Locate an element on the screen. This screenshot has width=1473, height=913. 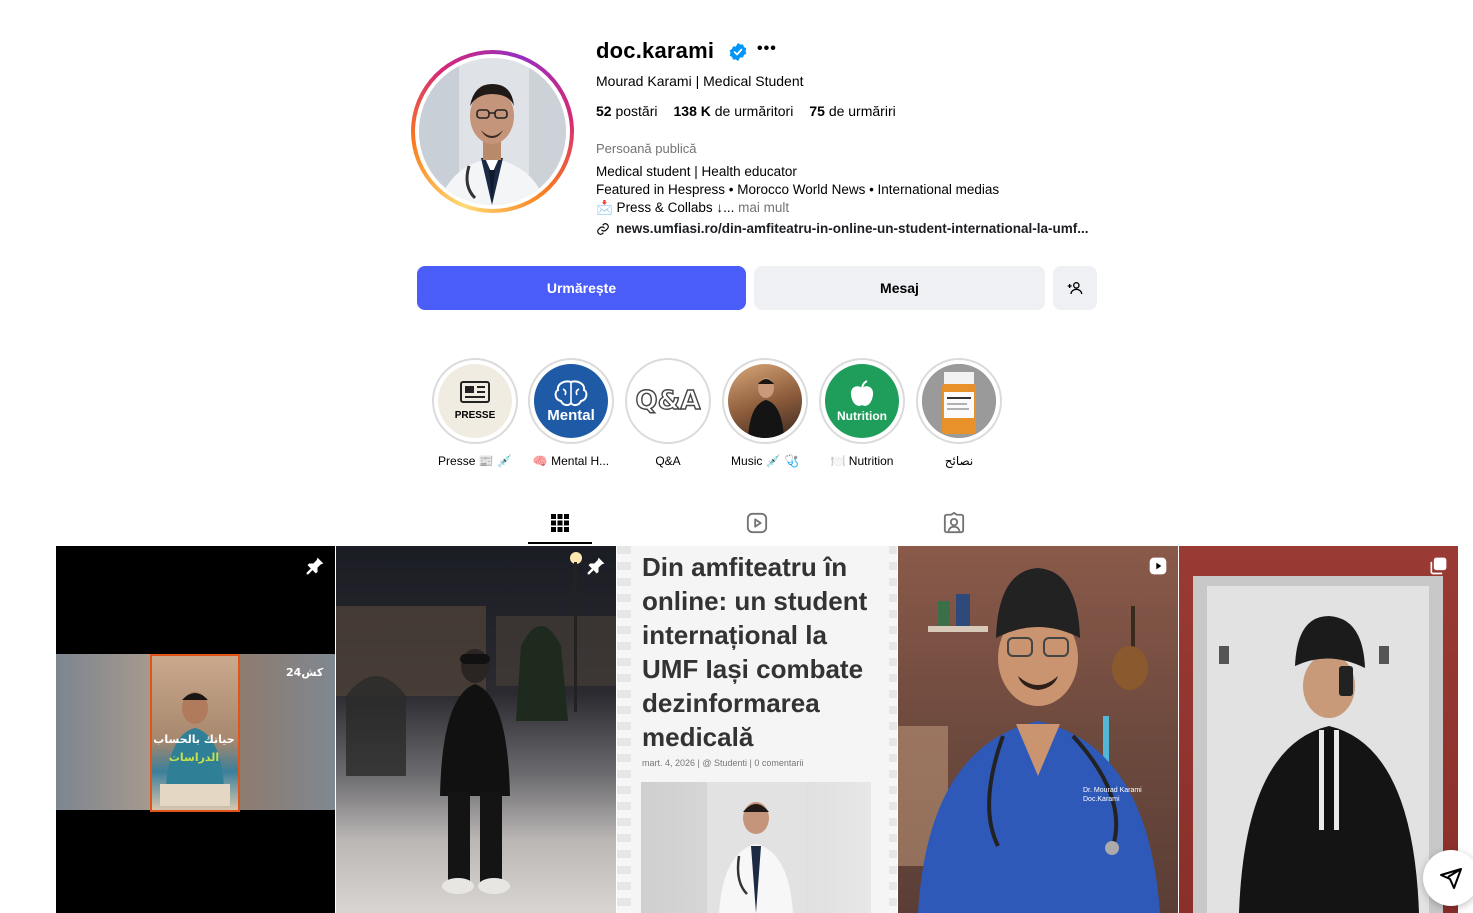
tab-tagged is located at coordinates (954, 523).